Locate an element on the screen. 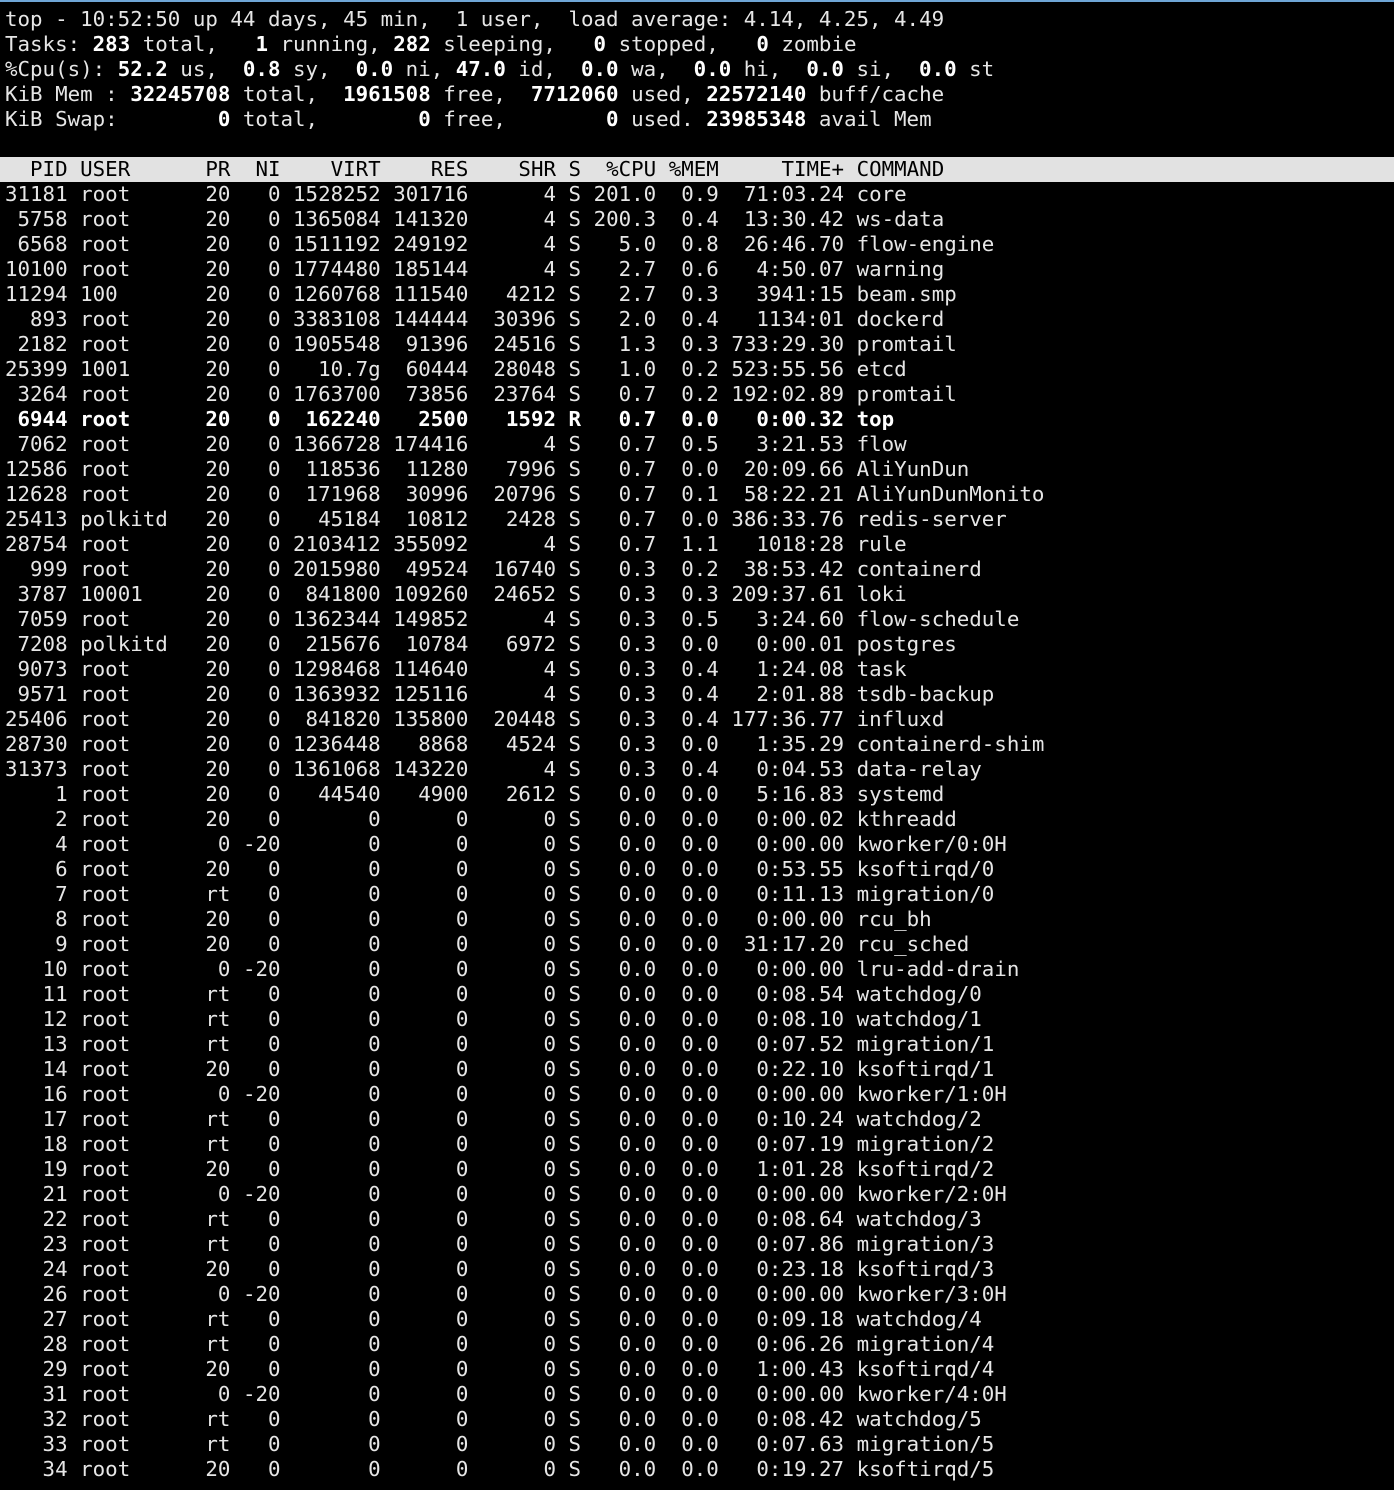 This screenshot has width=1394, height=1490. swap-total: 0 is located at coordinates (224, 119).